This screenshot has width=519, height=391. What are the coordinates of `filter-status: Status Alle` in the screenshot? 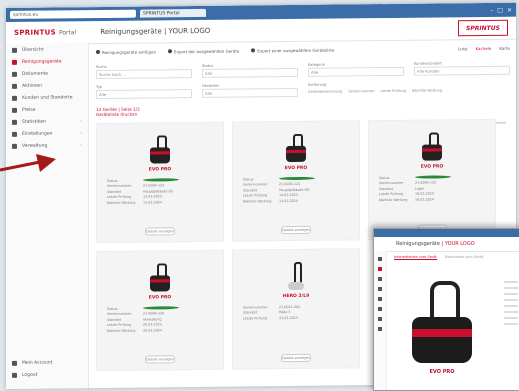 It's located at (250, 70).